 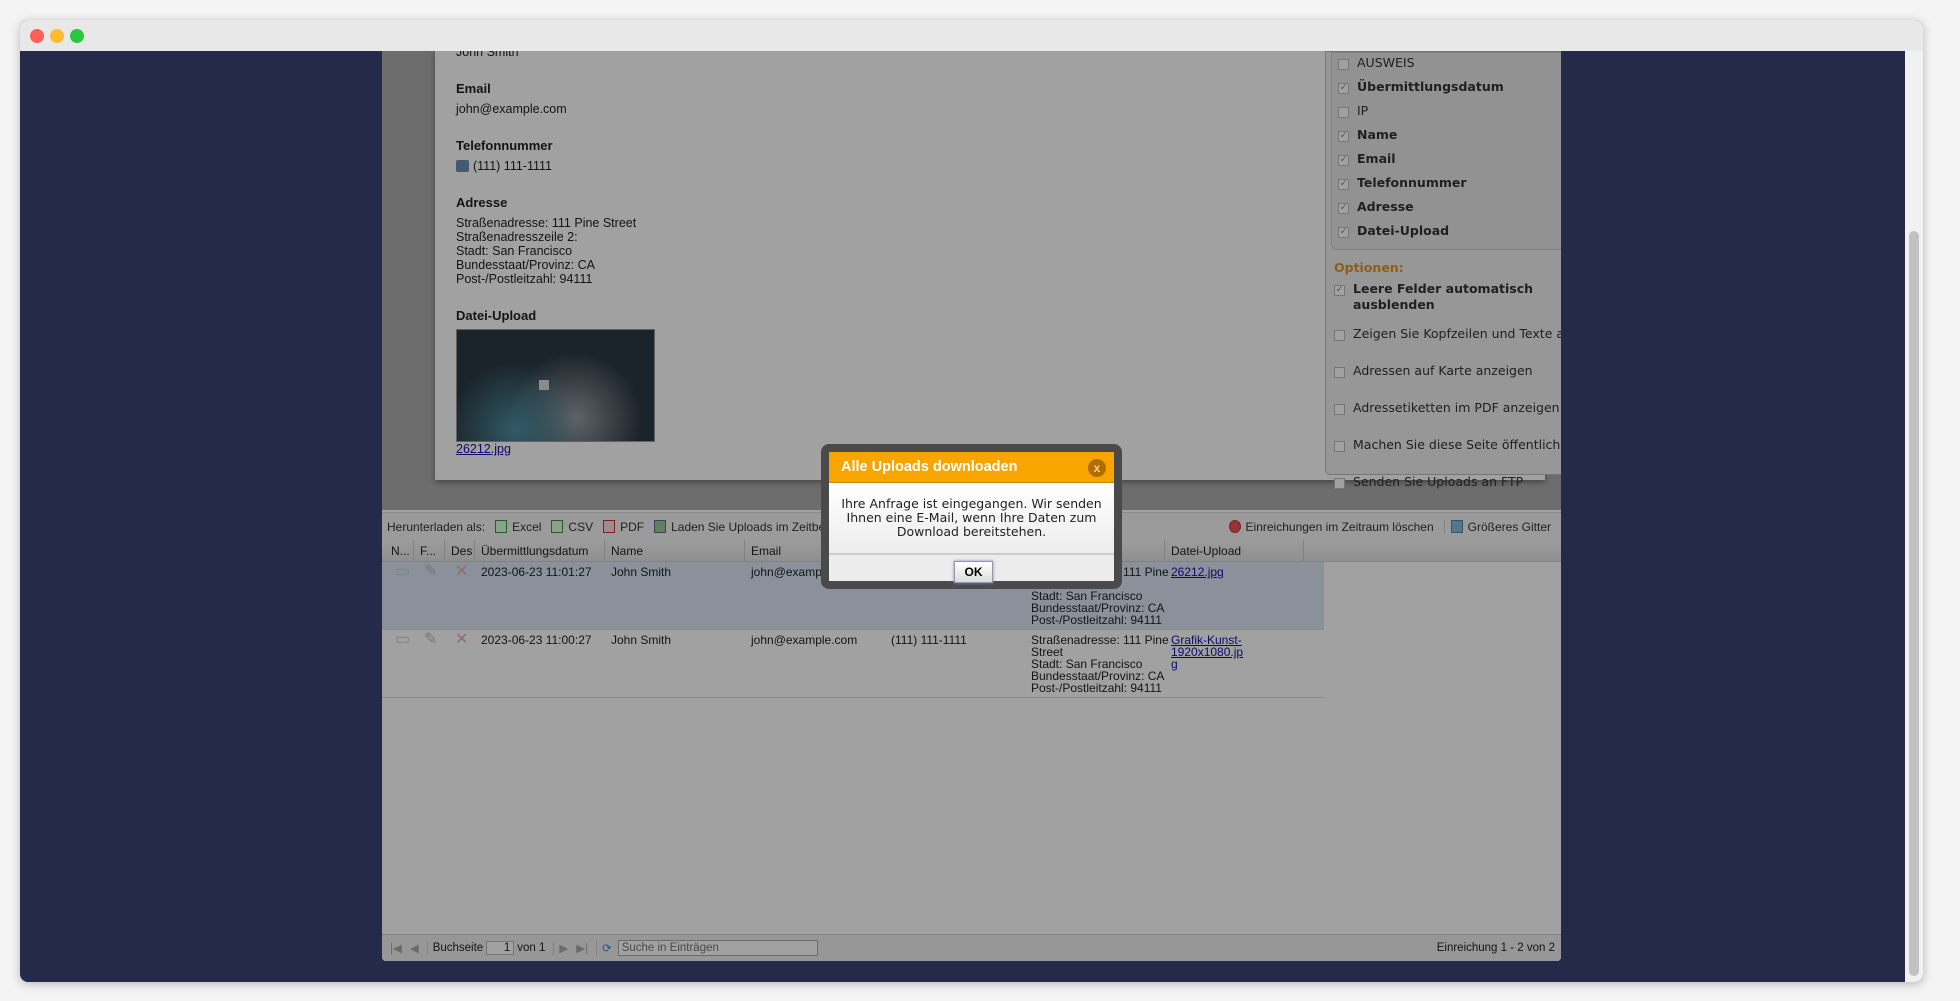 I want to click on maximize-window-button, so click(x=77, y=36).